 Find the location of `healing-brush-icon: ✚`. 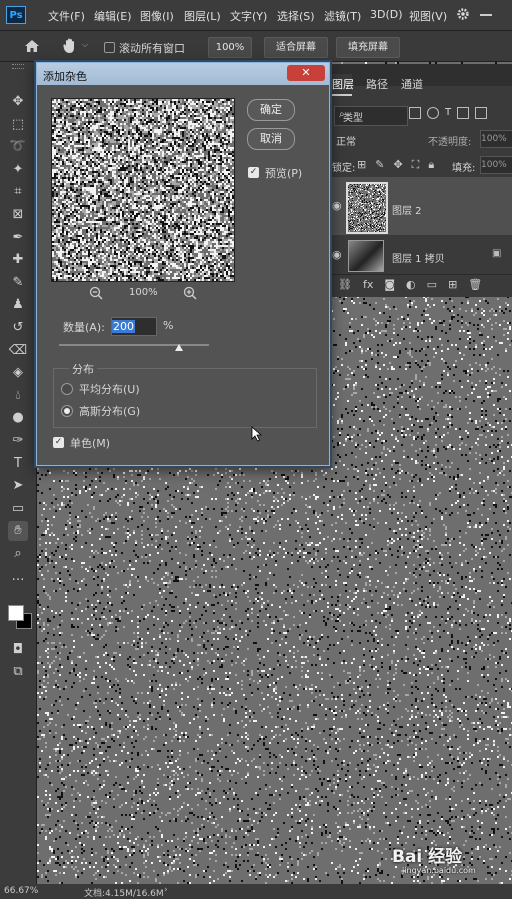

healing-brush-icon: ✚ is located at coordinates (18, 260).